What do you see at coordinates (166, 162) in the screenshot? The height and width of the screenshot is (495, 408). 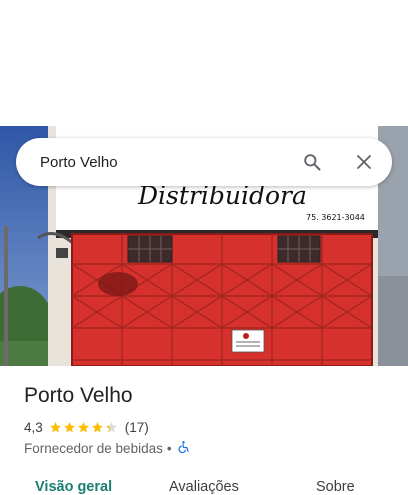 I see `search-input: Porto Velho` at bounding box center [166, 162].